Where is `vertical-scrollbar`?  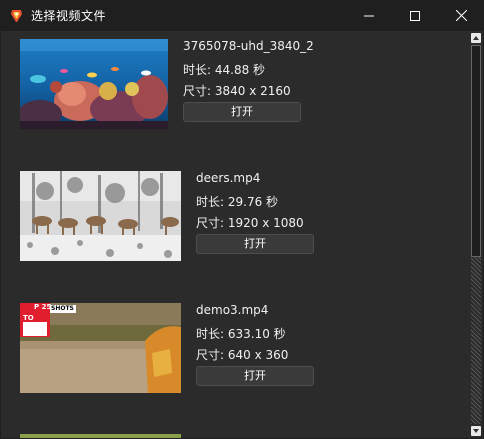
vertical-scrollbar is located at coordinates (476, 234).